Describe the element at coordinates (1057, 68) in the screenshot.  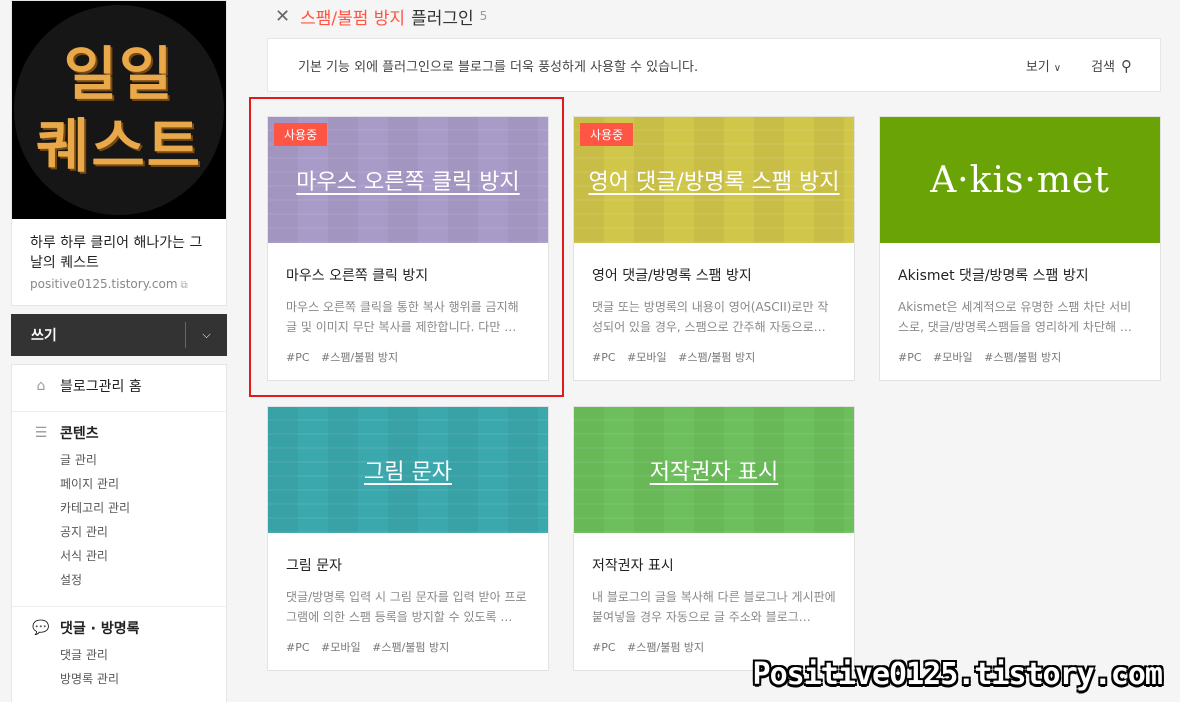
I see `chevron-down-icon: ∨` at that location.